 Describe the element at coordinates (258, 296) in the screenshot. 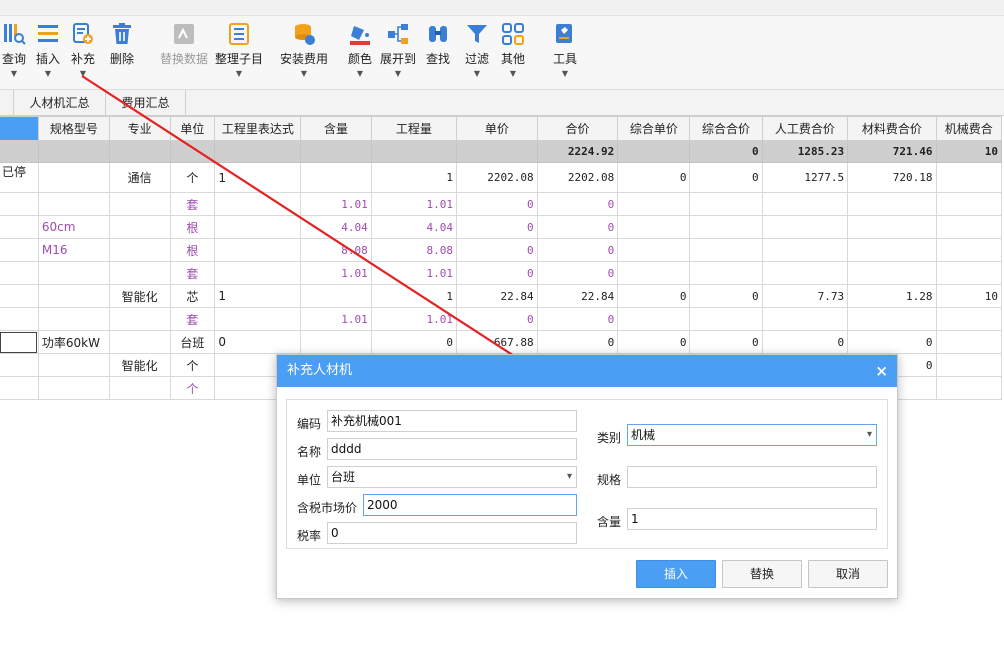

I see `table-cell: 1` at that location.